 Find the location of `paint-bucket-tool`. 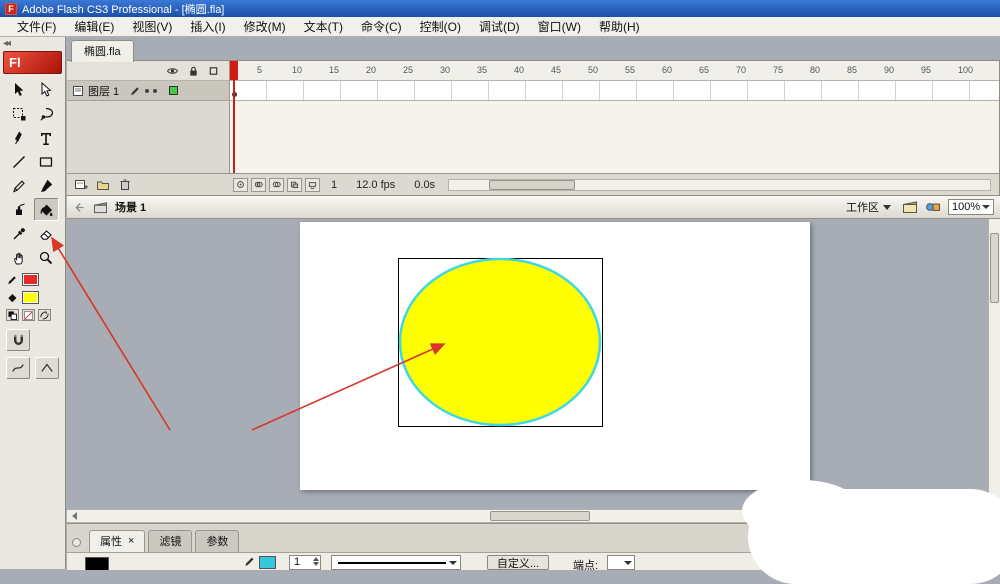

paint-bucket-tool is located at coordinates (46, 209).